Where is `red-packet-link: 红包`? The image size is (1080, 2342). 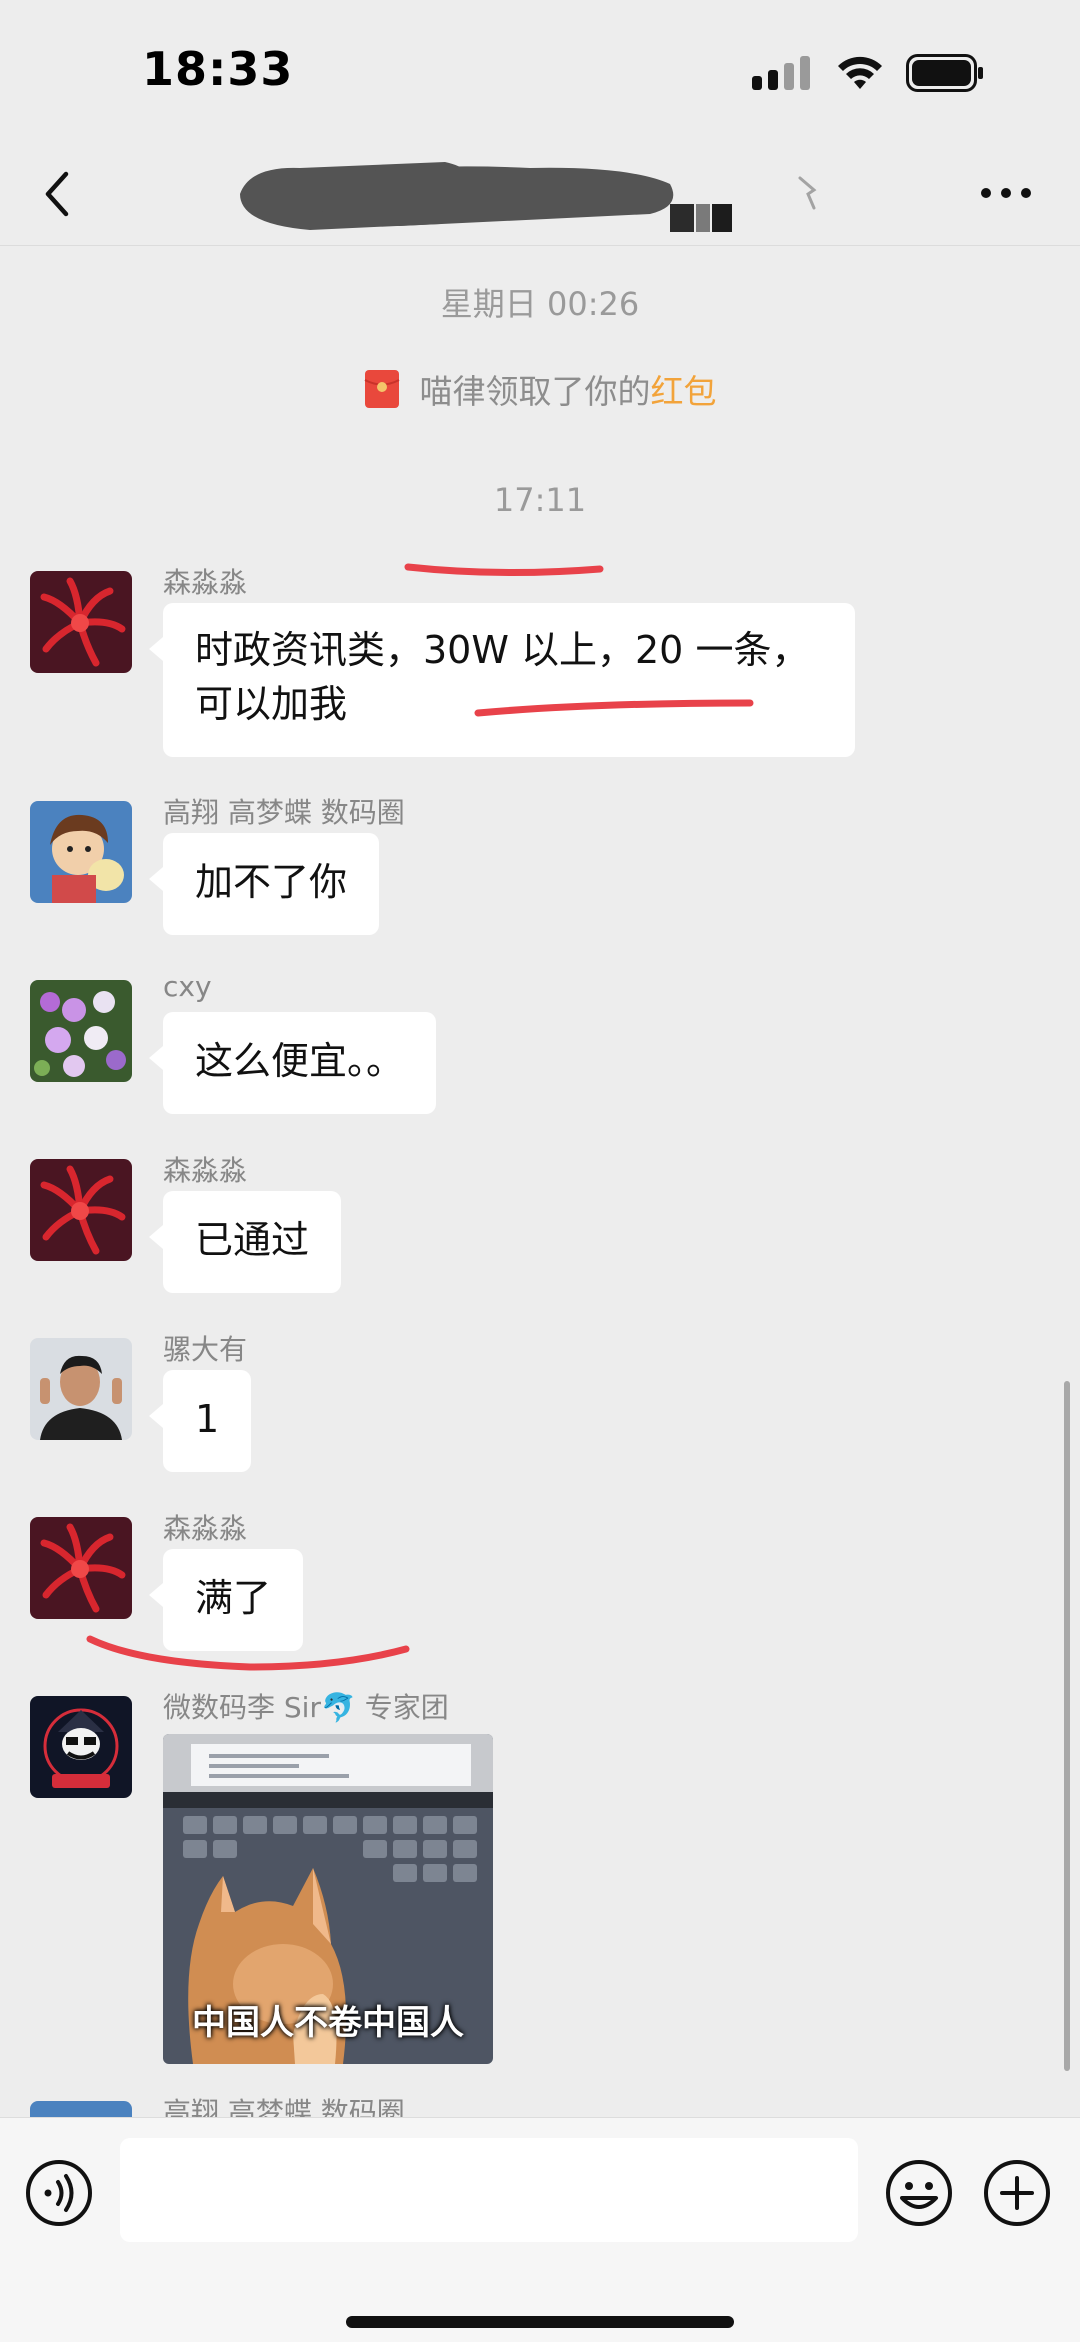
red-packet-link: 红包 is located at coordinates (684, 391).